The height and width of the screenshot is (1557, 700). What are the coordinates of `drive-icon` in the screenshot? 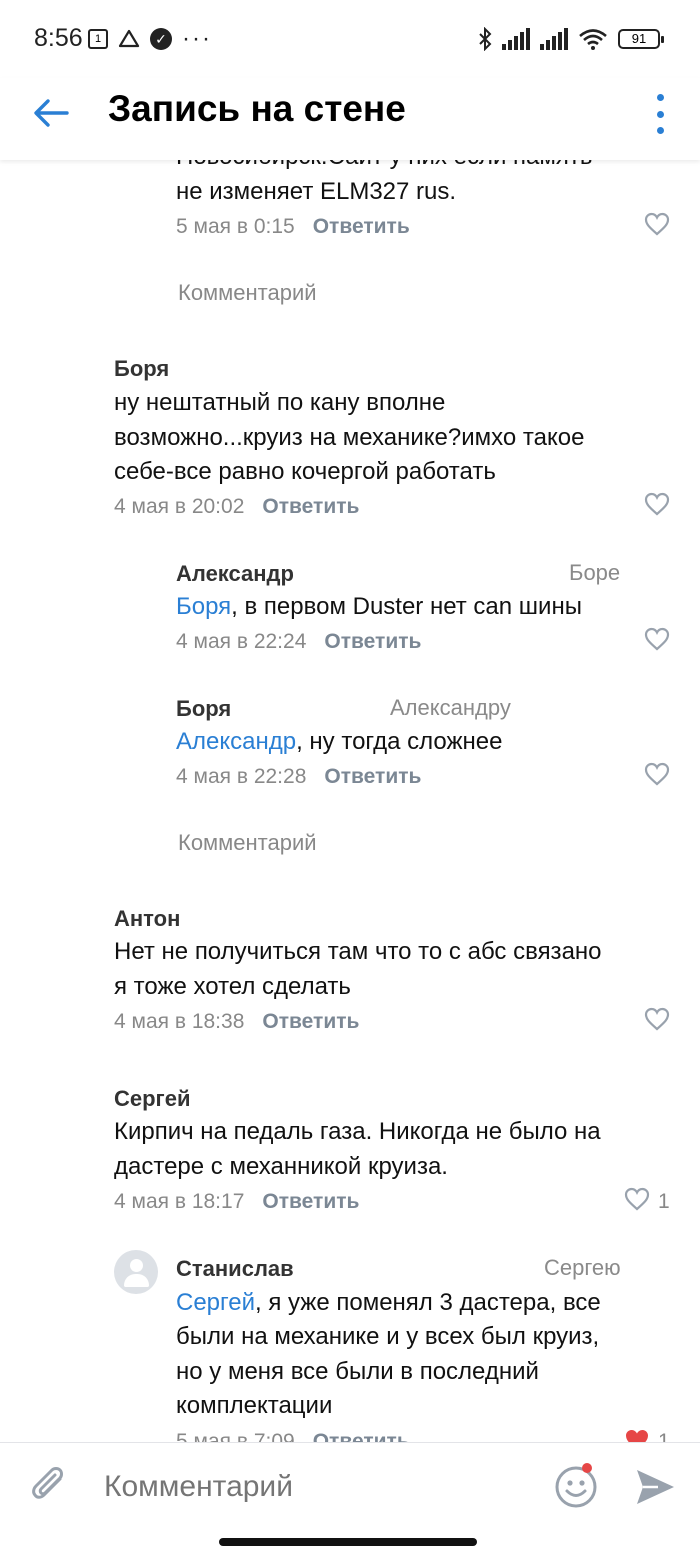 It's located at (129, 38).